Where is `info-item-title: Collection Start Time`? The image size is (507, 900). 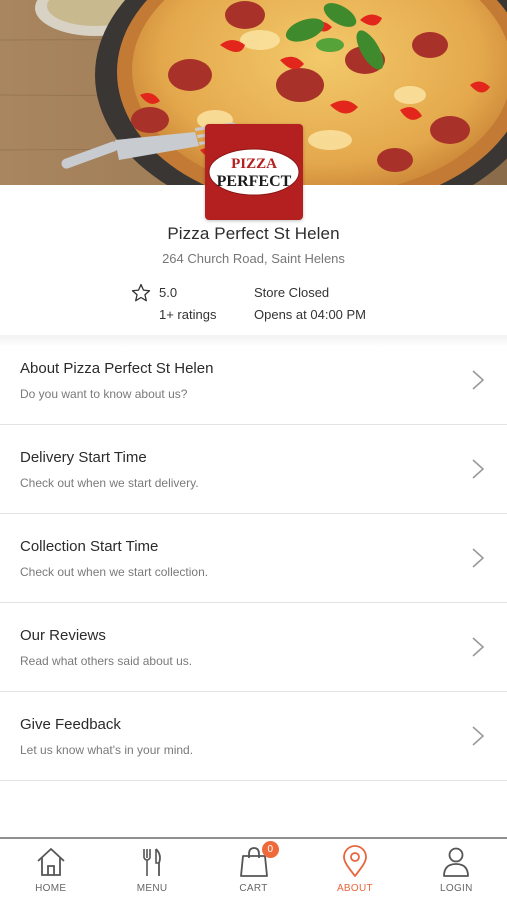
info-item-title: Collection Start Time is located at coordinates (89, 546).